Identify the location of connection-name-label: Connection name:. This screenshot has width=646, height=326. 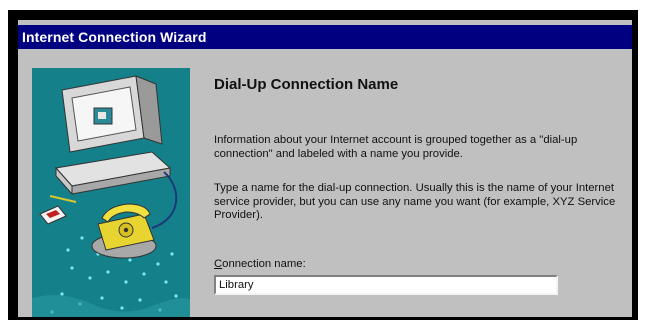
(260, 264).